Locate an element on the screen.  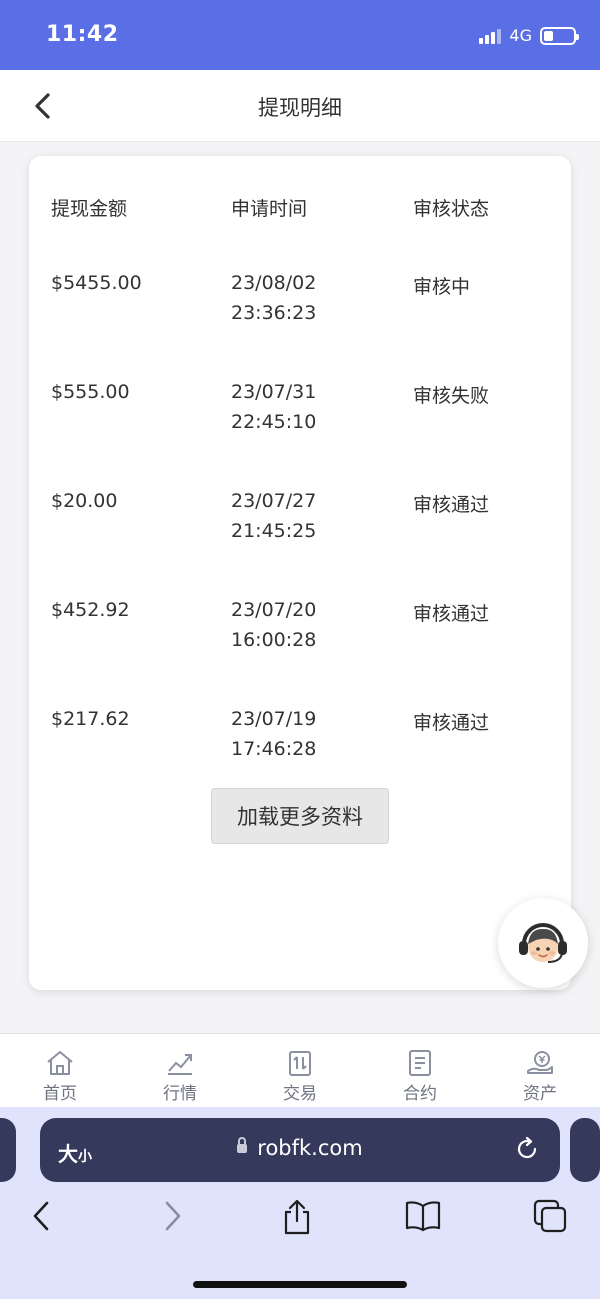
table-row: $217.62 23/07/19 17:46:28 审核通过 is located at coordinates (300, 743).